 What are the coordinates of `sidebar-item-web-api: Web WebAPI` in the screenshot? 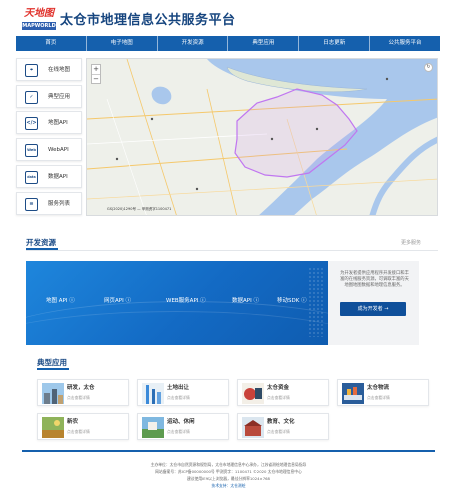 It's located at (49, 149).